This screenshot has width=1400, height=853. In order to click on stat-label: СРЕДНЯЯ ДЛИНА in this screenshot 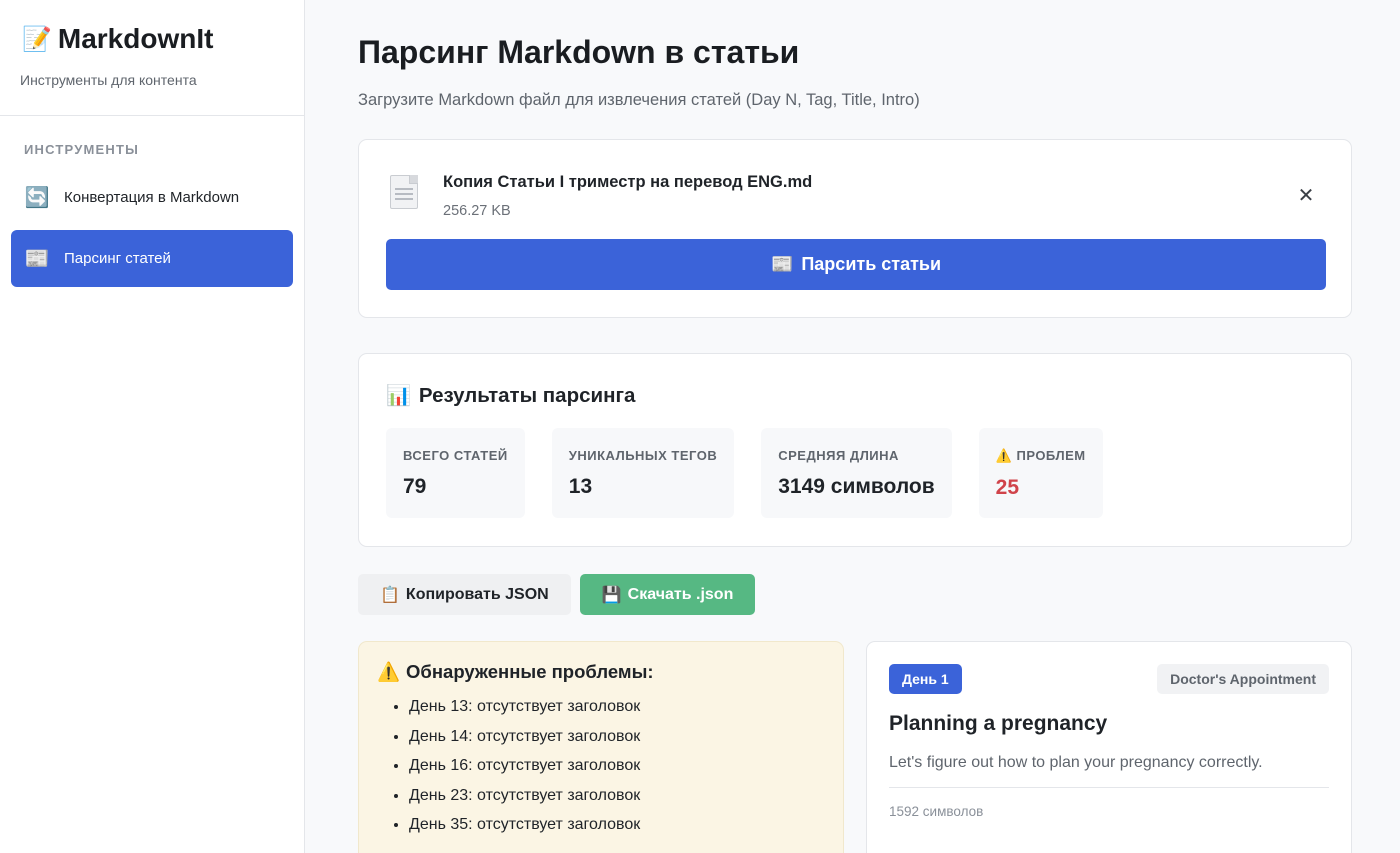, I will do `click(838, 455)`.